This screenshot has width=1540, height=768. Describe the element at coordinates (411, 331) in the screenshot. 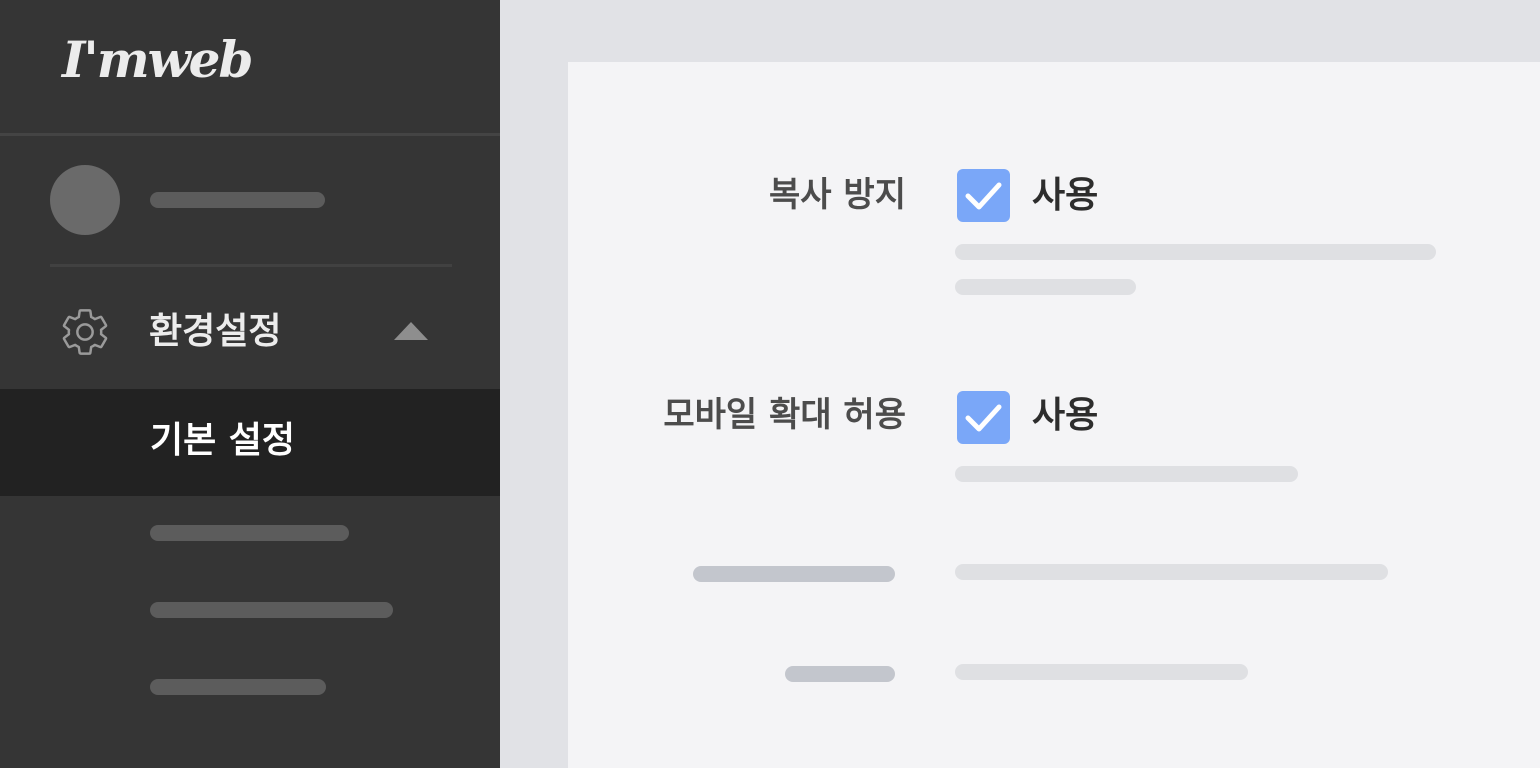

I see `caret-up-icon` at that location.